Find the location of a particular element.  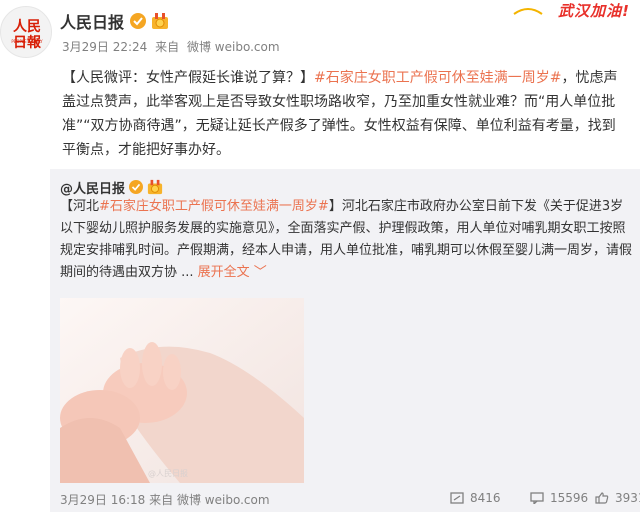

repost-count-button: 8416 is located at coordinates (475, 498).